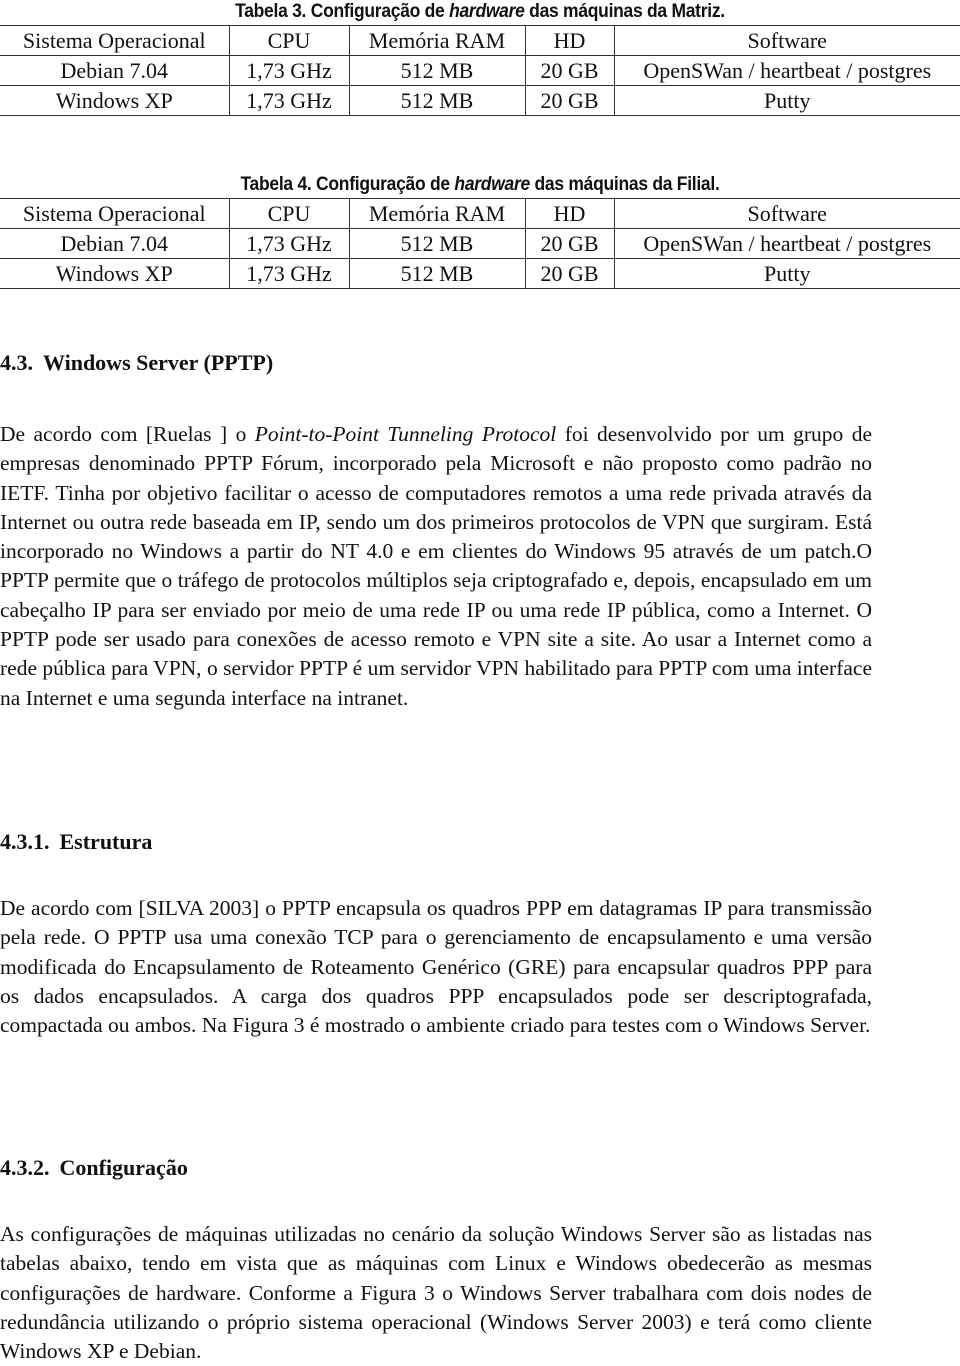 Image resolution: width=960 pixels, height=1366 pixels. Describe the element at coordinates (624, 11) in the screenshot. I see `caption-text: das máquinas da Matriz.` at that location.